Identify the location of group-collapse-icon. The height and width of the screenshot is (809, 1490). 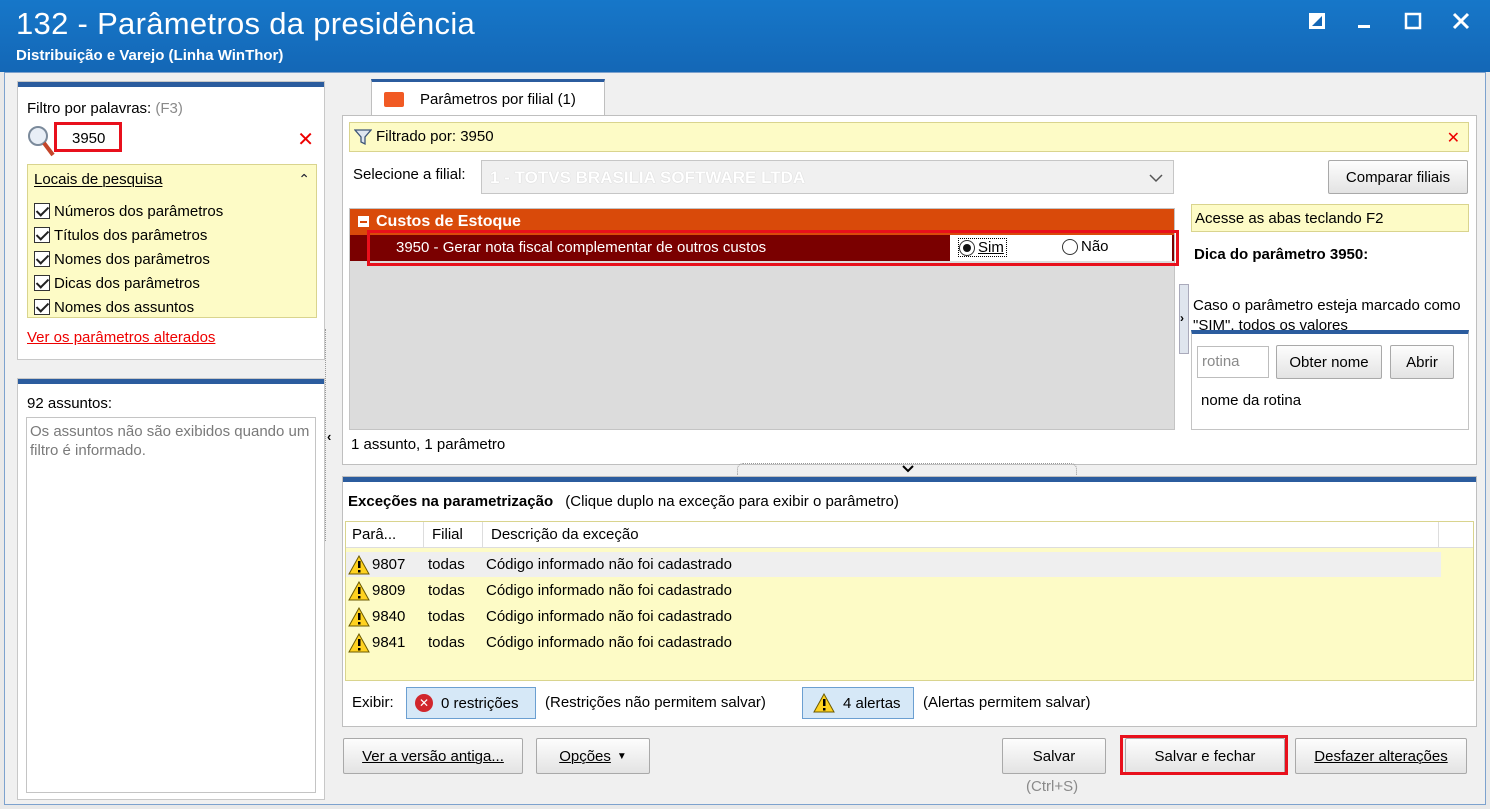
(363, 221).